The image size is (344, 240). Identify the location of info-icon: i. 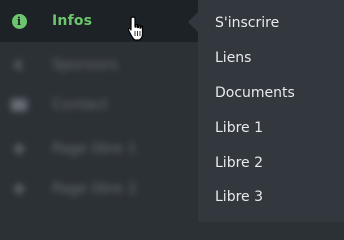
(19, 21).